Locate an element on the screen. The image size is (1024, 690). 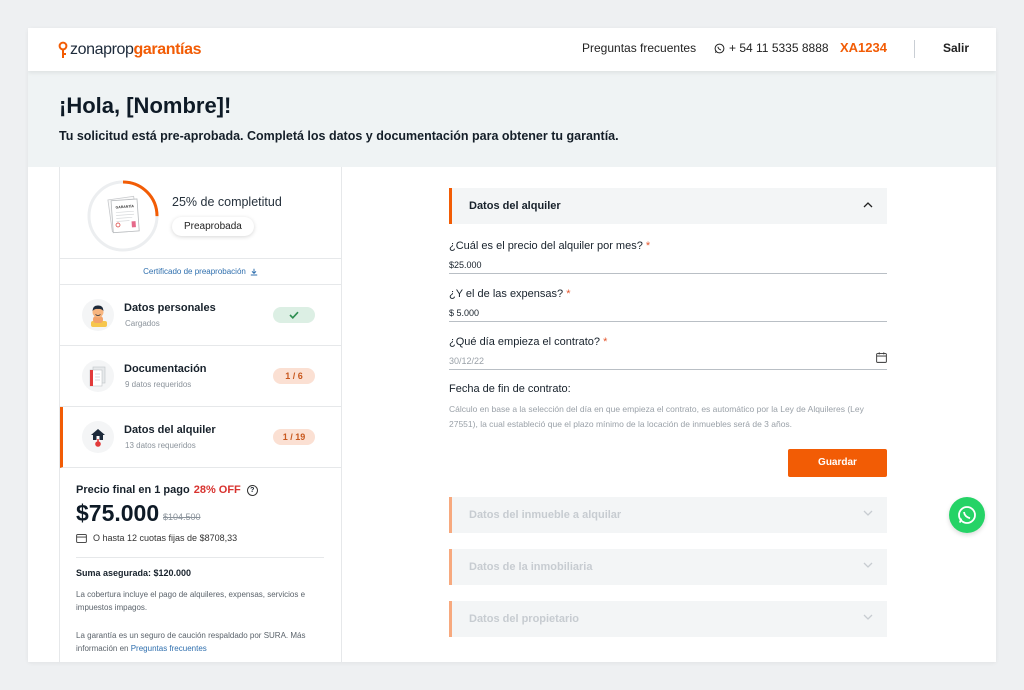
logout-link: Salir is located at coordinates (956, 48).